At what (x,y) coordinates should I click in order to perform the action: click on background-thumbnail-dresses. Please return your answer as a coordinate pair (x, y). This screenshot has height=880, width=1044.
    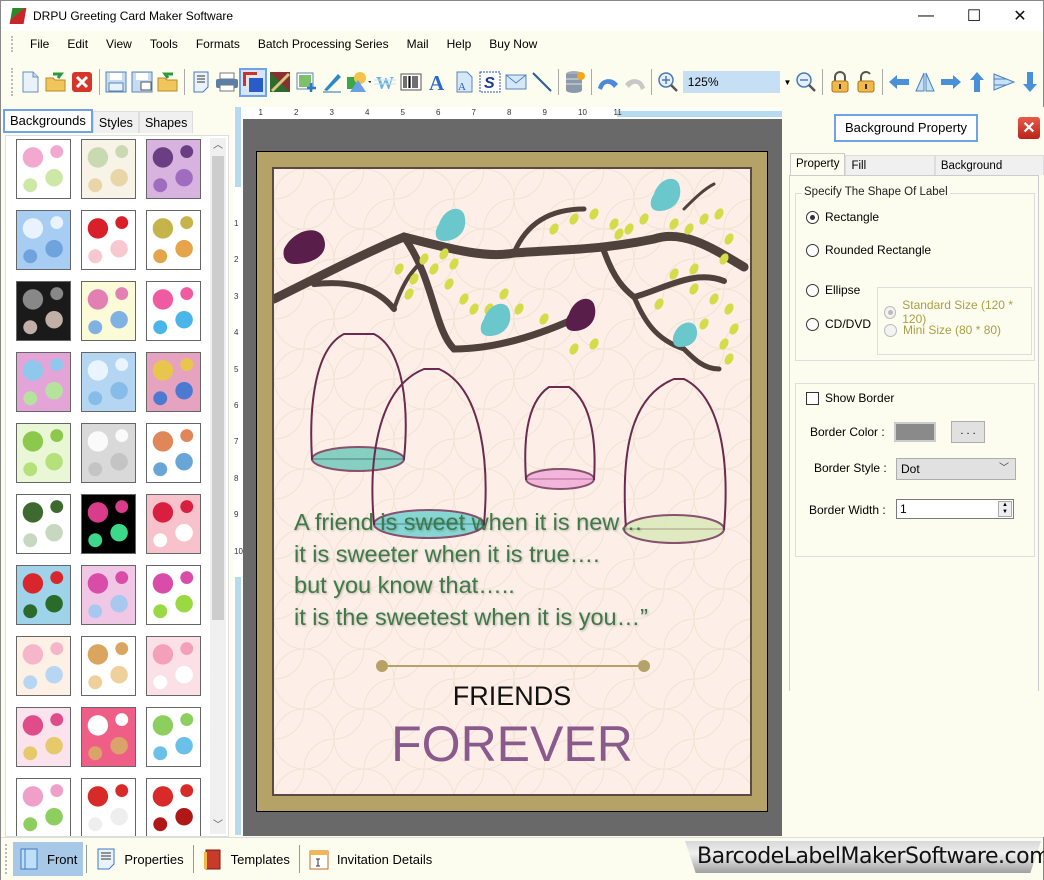
    Looking at the image, I should click on (173, 666).